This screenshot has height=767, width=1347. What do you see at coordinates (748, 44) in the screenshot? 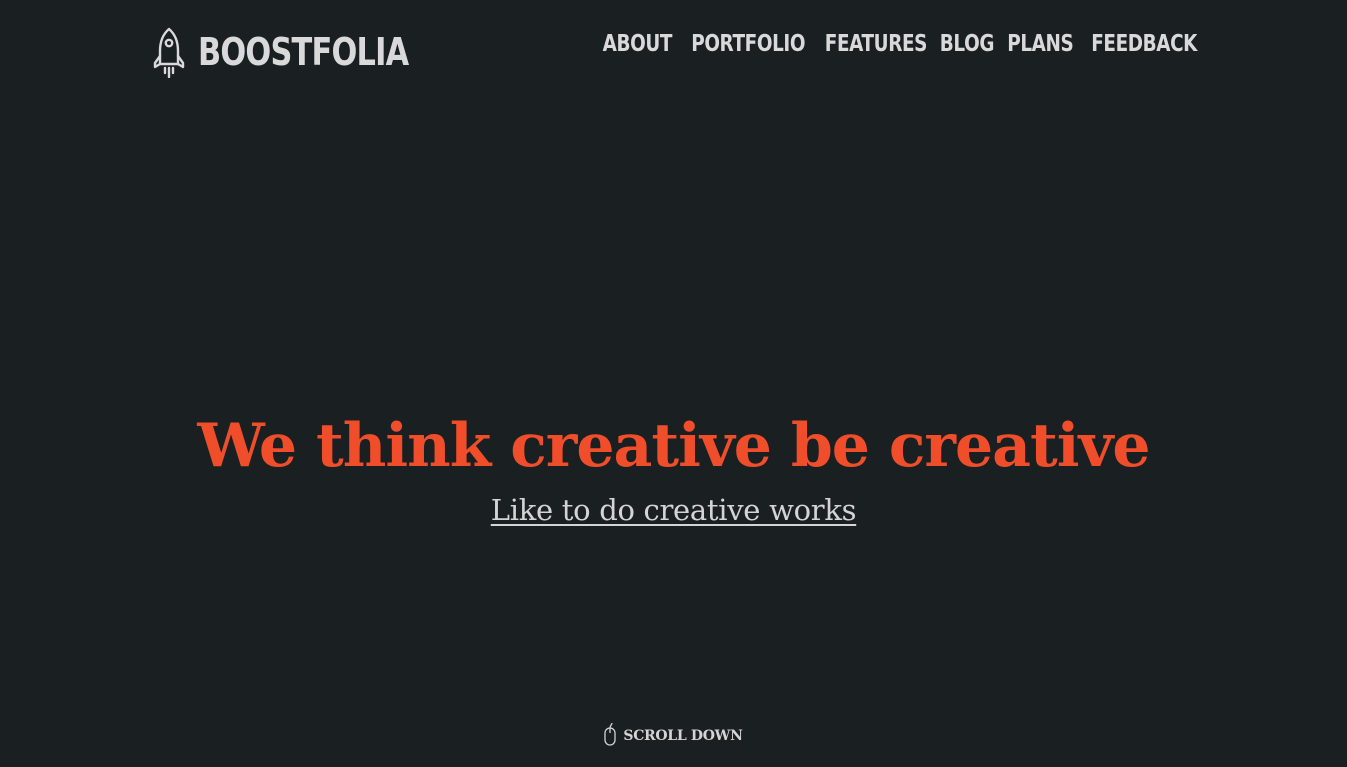
I see `nav-item-portfolio: PORTFOLIO` at bounding box center [748, 44].